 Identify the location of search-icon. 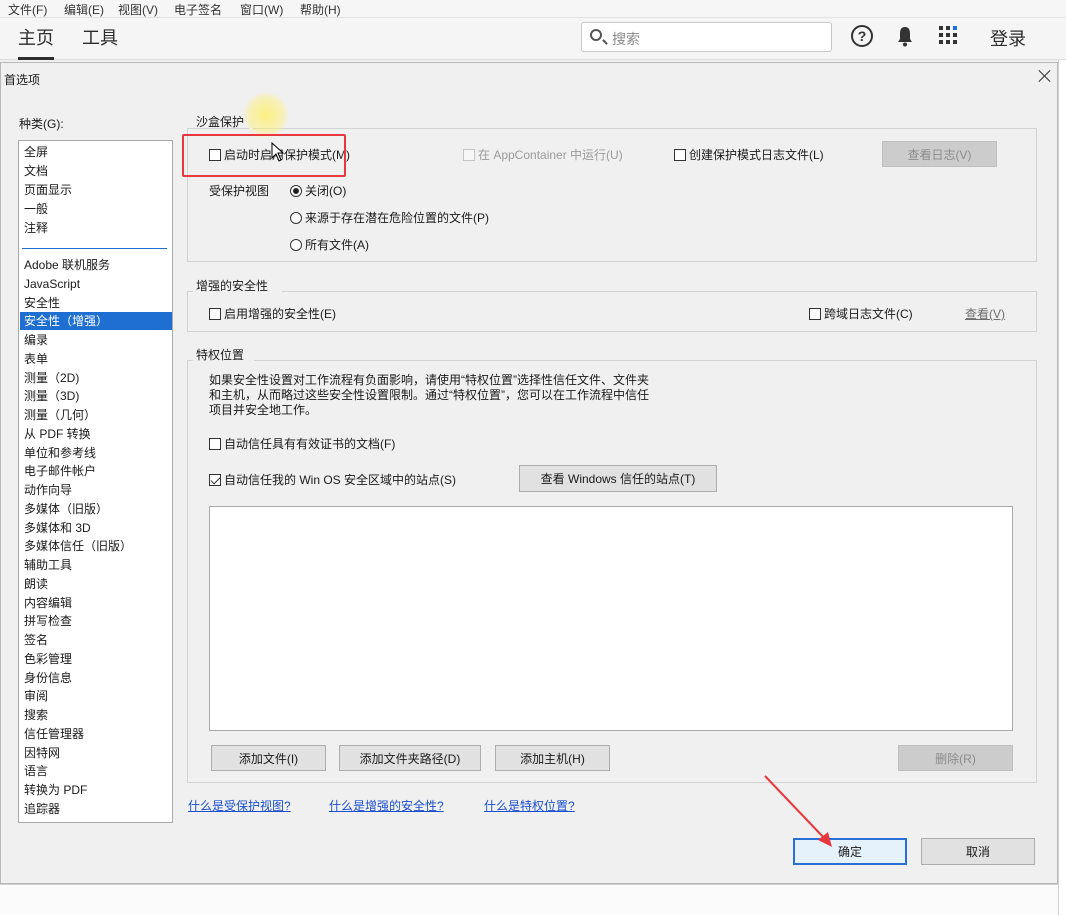
(596, 35).